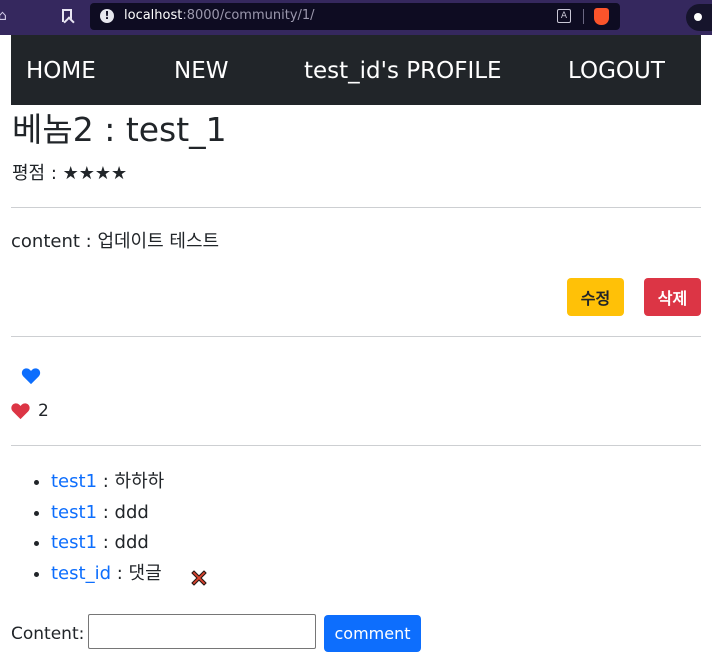 The image size is (712, 669). What do you see at coordinates (3, 16) in the screenshot?
I see `home-icon: ⌂` at bounding box center [3, 16].